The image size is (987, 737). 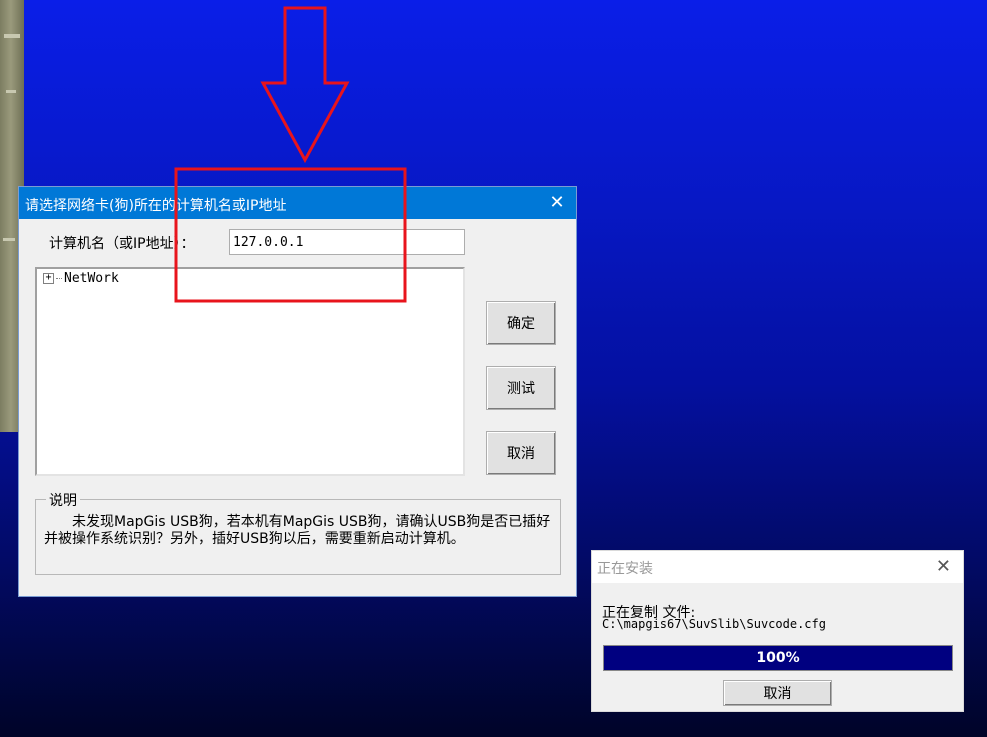 I want to click on cancel-button: 取消, so click(x=521, y=453).